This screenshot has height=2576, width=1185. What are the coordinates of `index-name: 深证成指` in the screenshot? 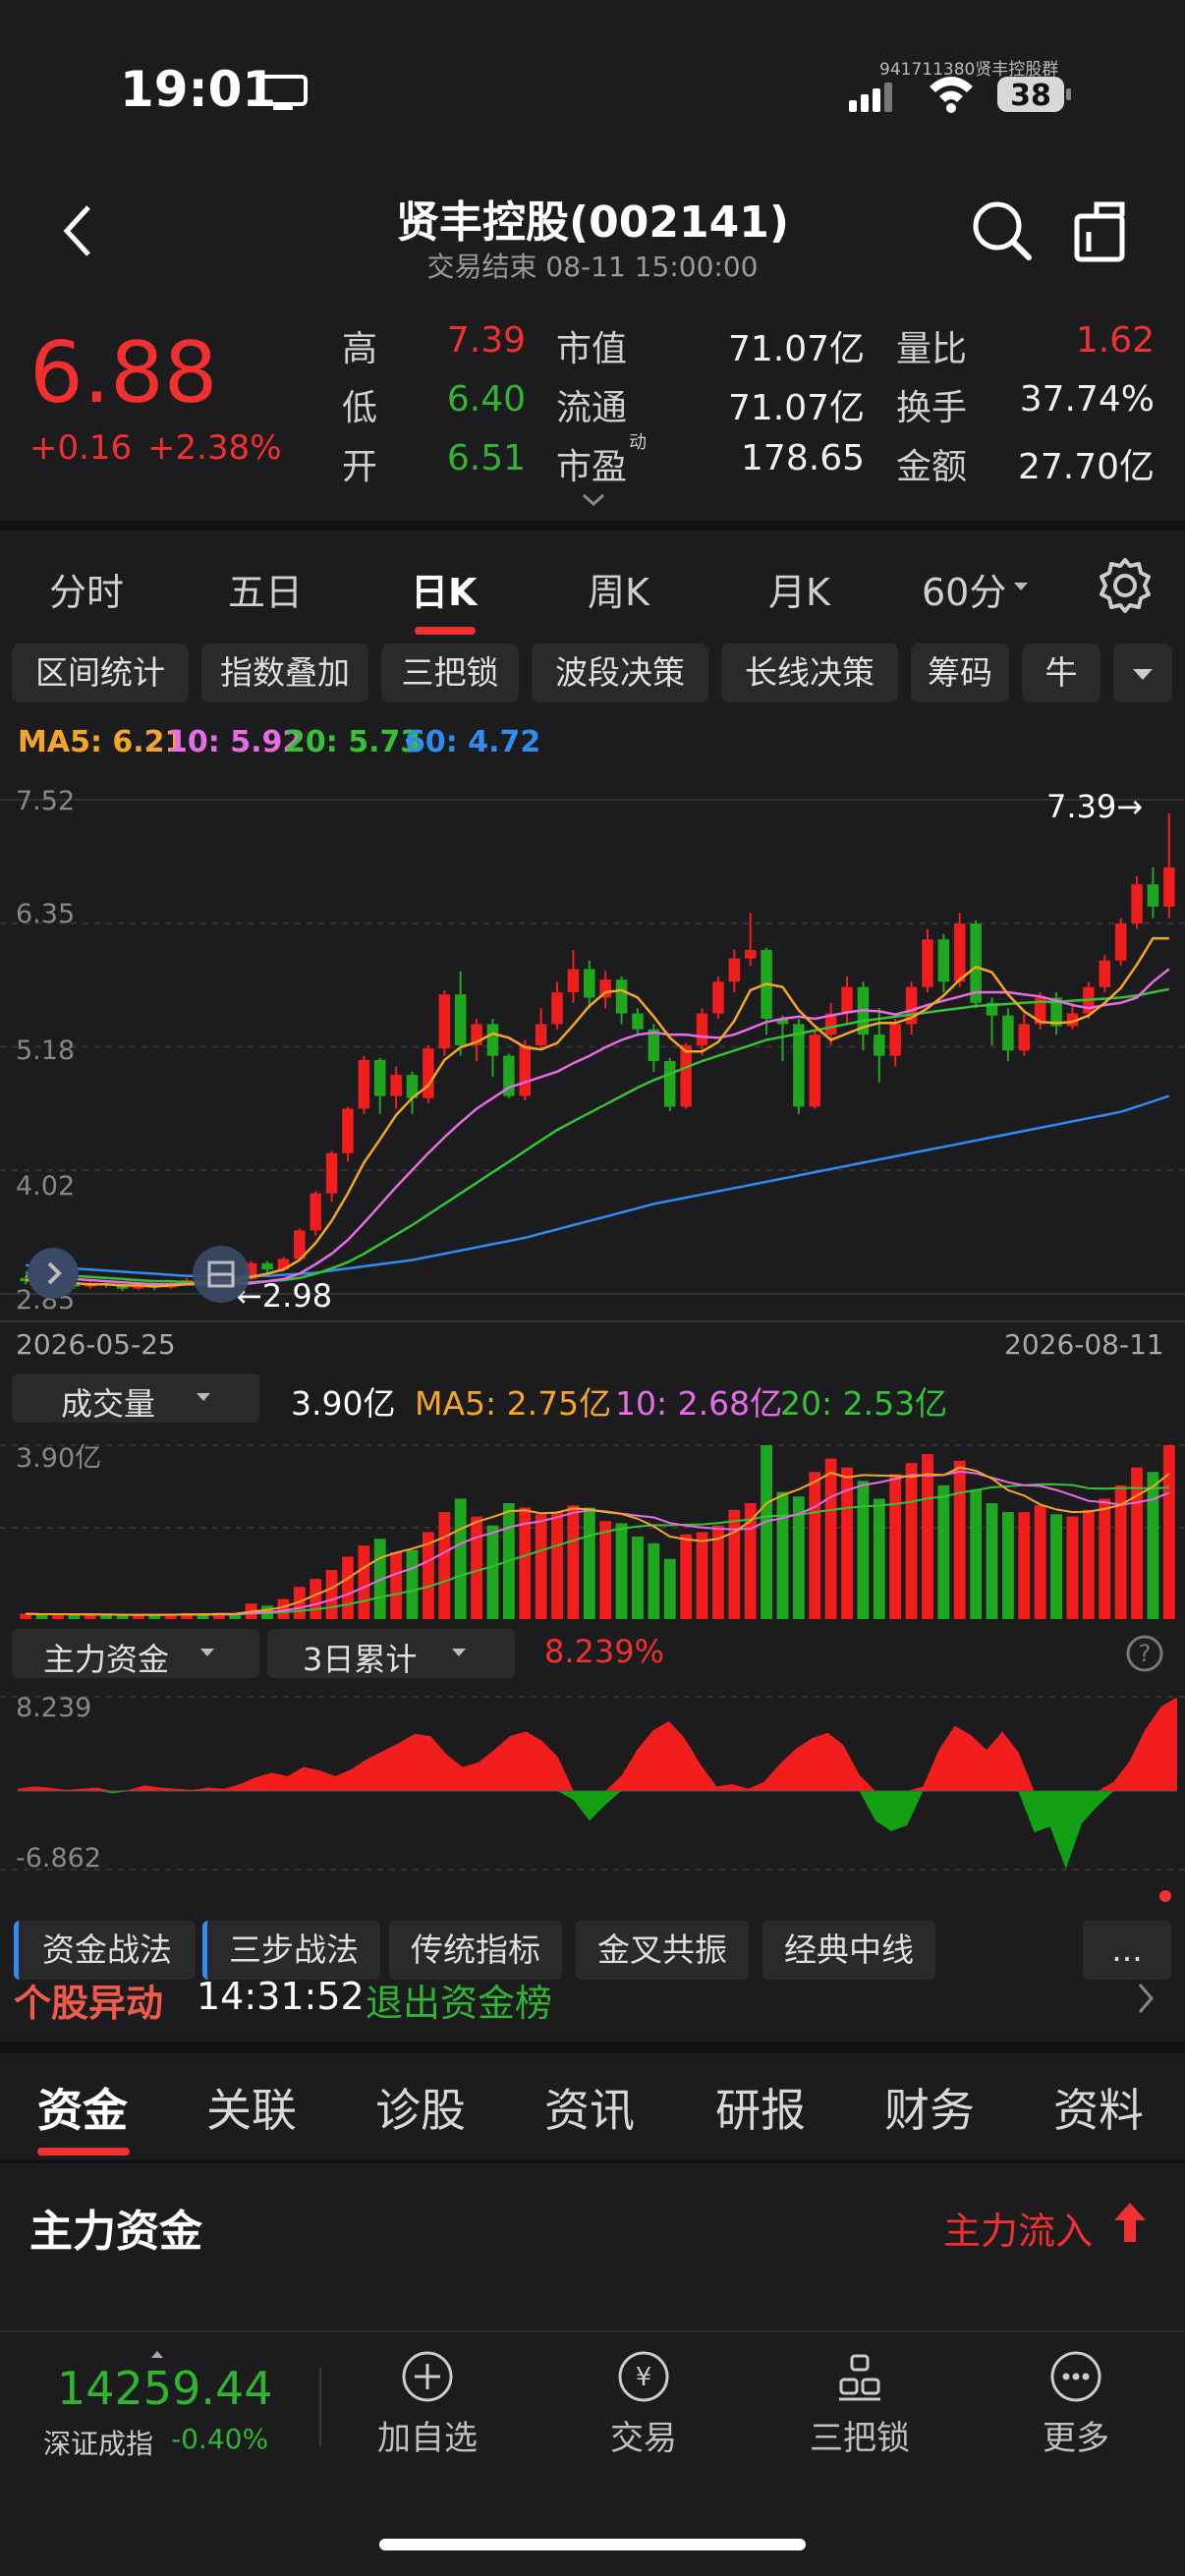 It's located at (99, 2444).